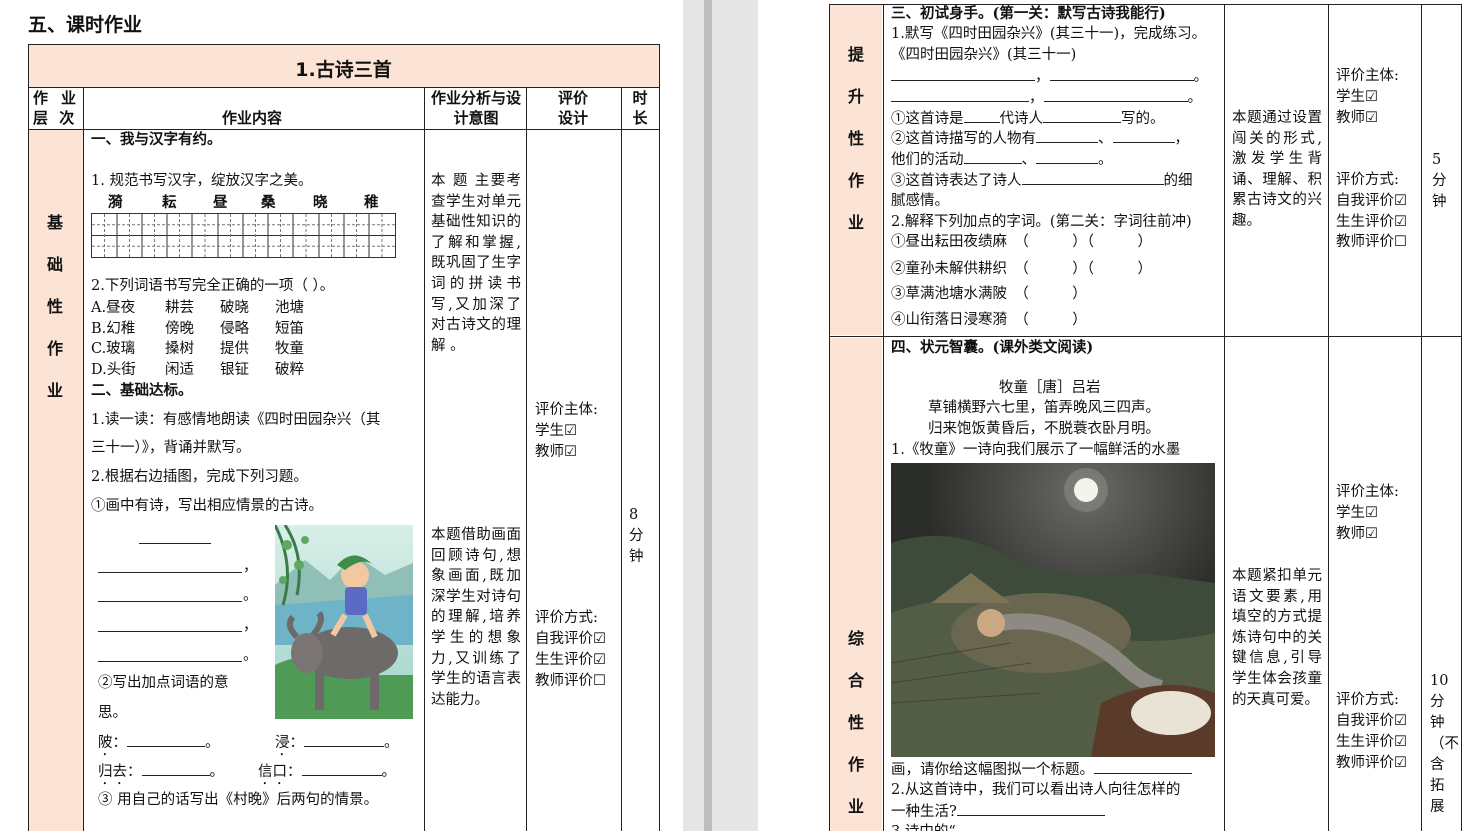 The image size is (1475, 831). I want to click on comp-question-2a: 2.从这首诗中，我们可以看出诗人向往怎样的, so click(1036, 790).